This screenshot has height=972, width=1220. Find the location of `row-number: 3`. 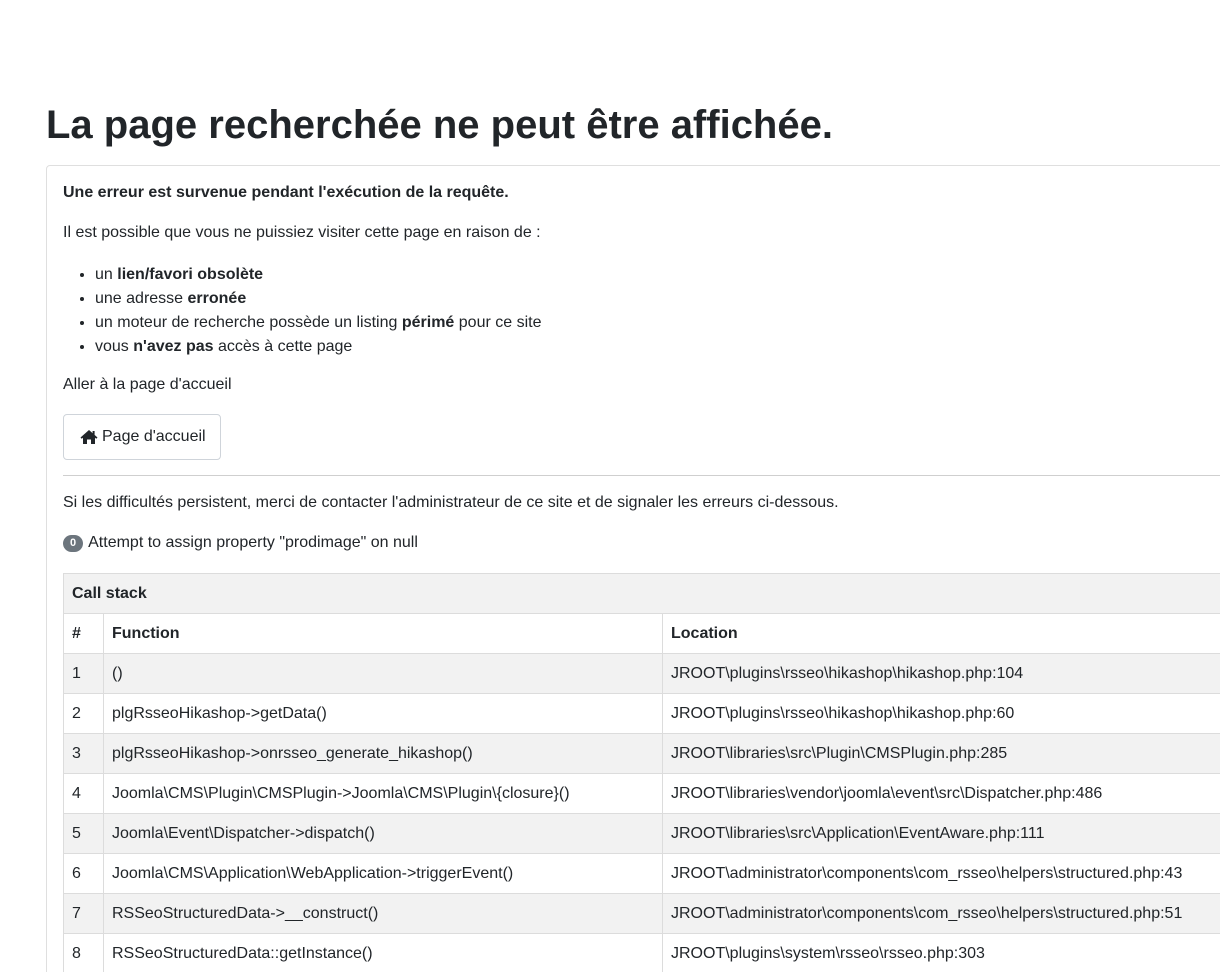

row-number: 3 is located at coordinates (83, 753).